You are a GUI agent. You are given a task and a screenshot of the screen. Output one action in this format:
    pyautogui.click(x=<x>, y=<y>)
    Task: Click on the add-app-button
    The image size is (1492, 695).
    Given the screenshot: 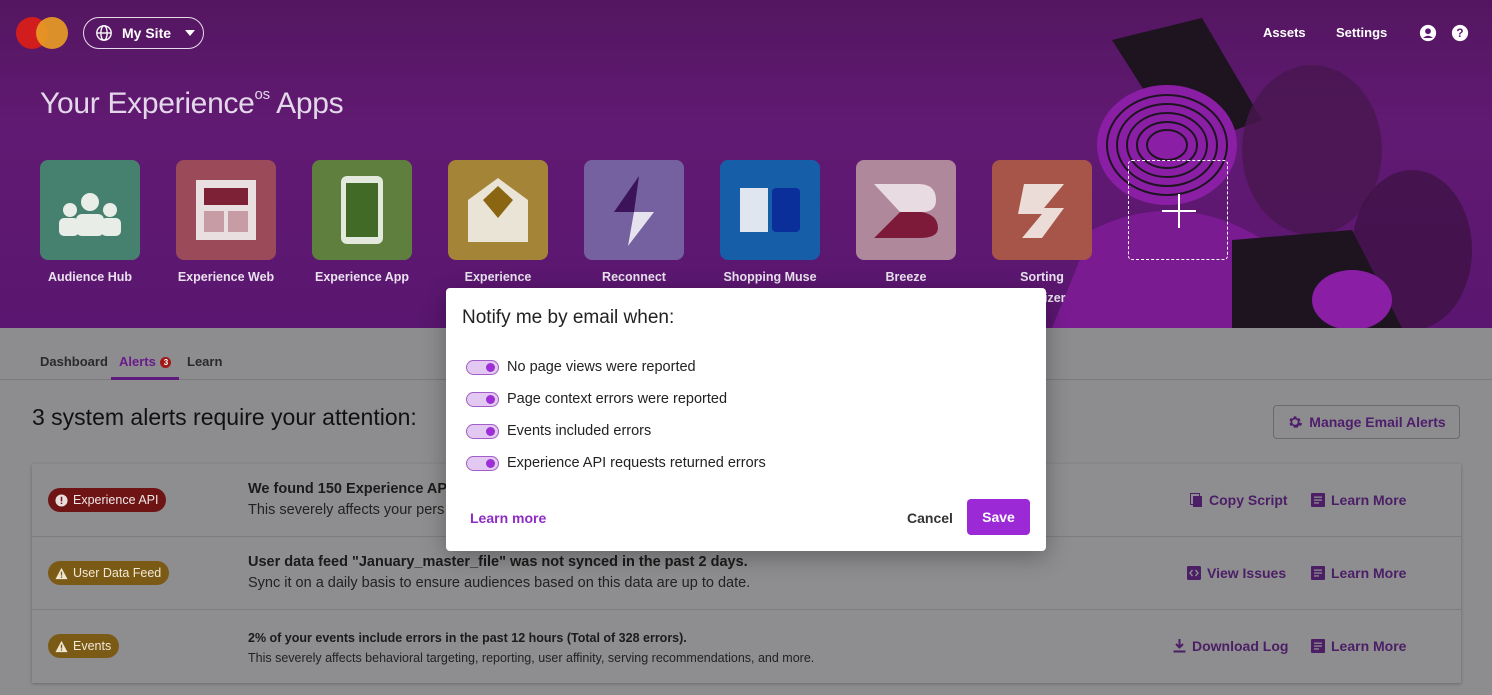 What is the action you would take?
    pyautogui.click(x=1178, y=210)
    